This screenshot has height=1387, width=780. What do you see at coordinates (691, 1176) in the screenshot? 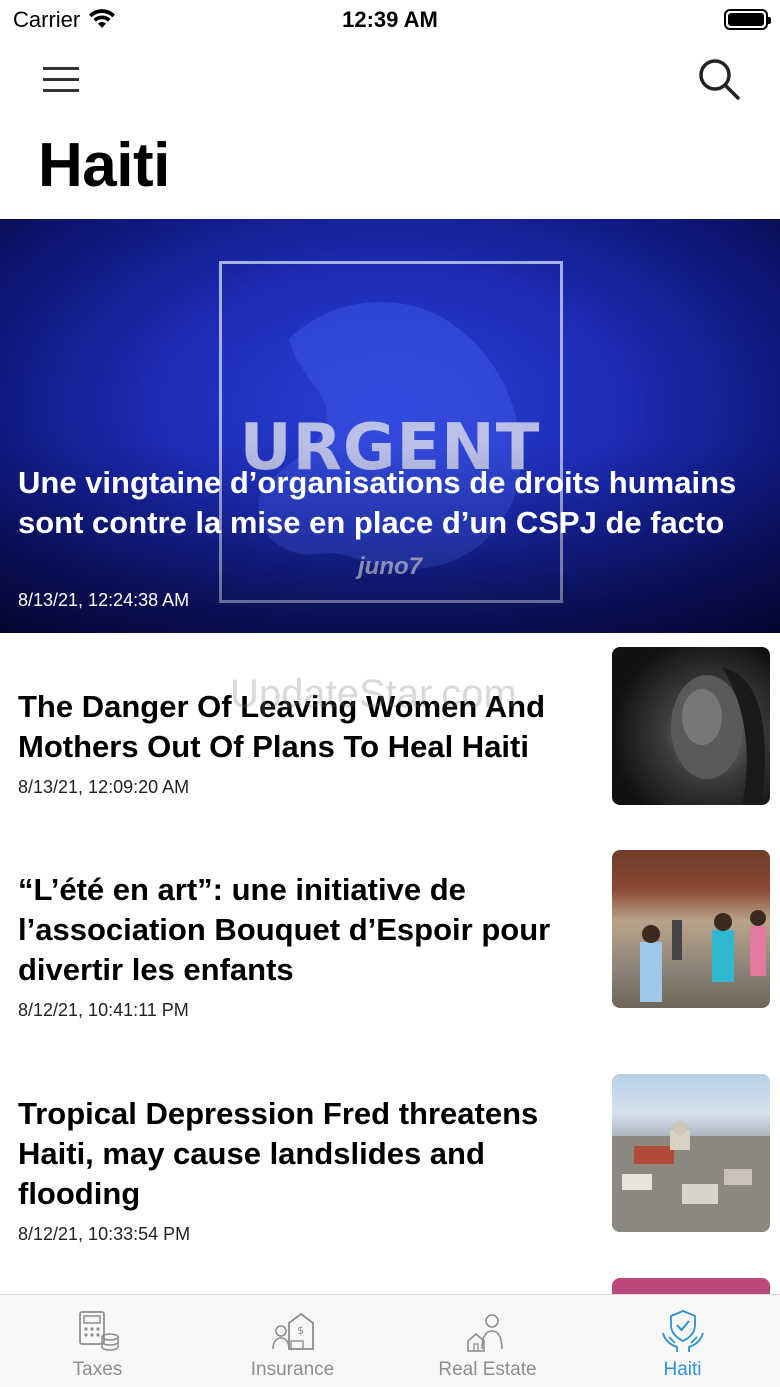
I see `city-photo` at bounding box center [691, 1176].